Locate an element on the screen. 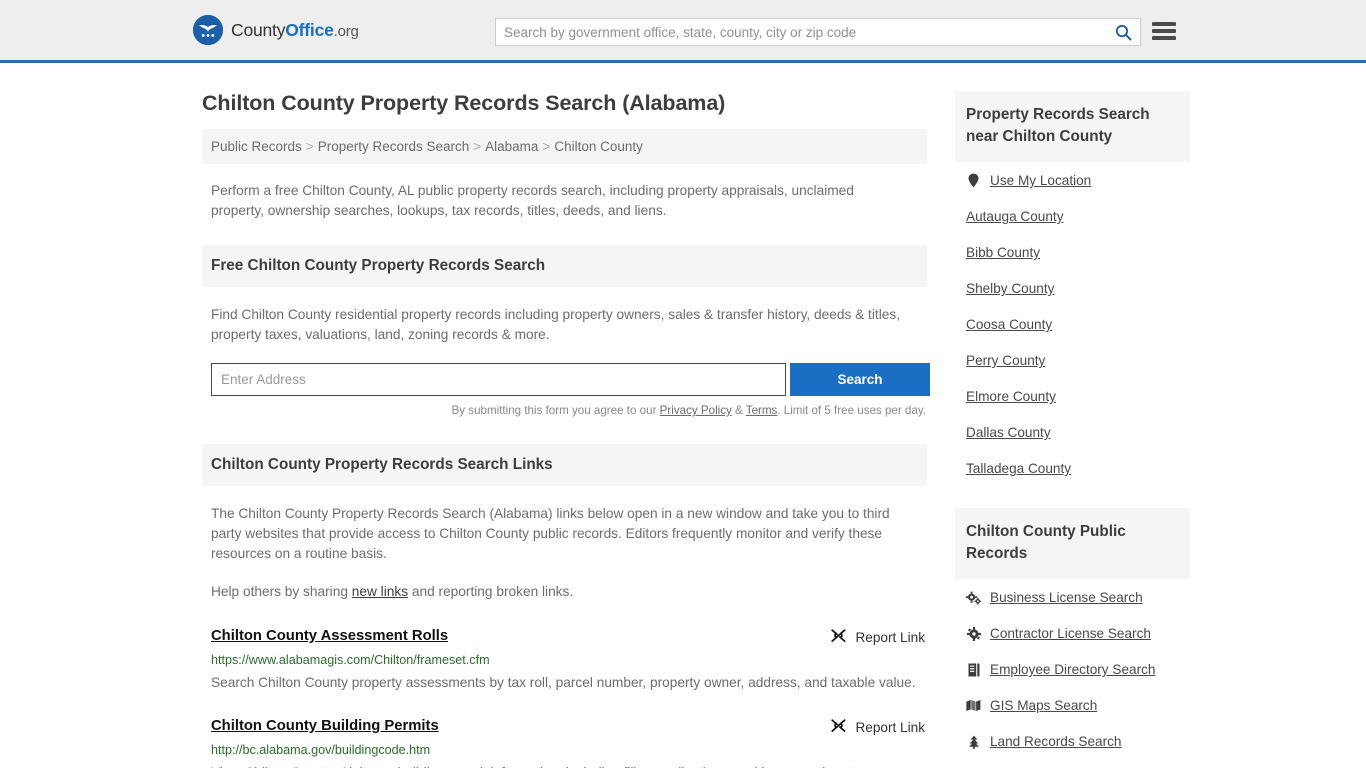 The height and width of the screenshot is (768, 1366). logo-text-org: .org is located at coordinates (346, 31).